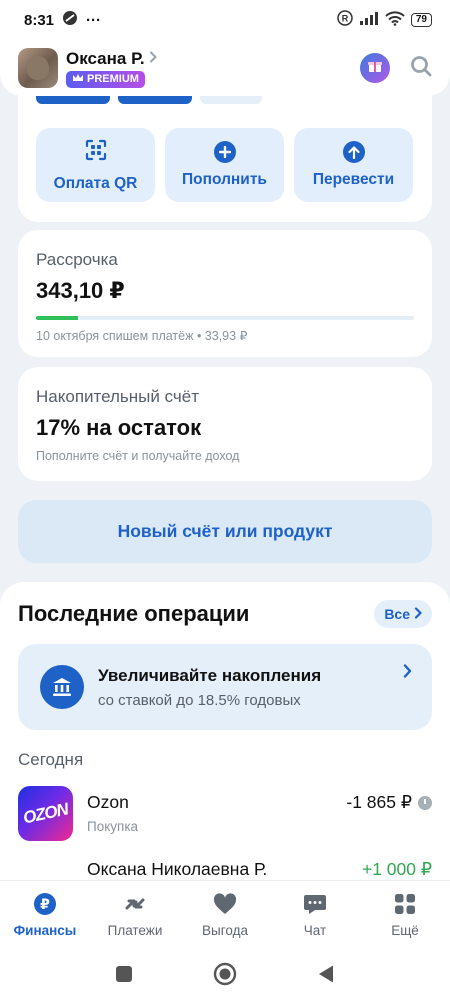  Describe the element at coordinates (353, 179) in the screenshot. I see `action-label: Перевести` at that location.